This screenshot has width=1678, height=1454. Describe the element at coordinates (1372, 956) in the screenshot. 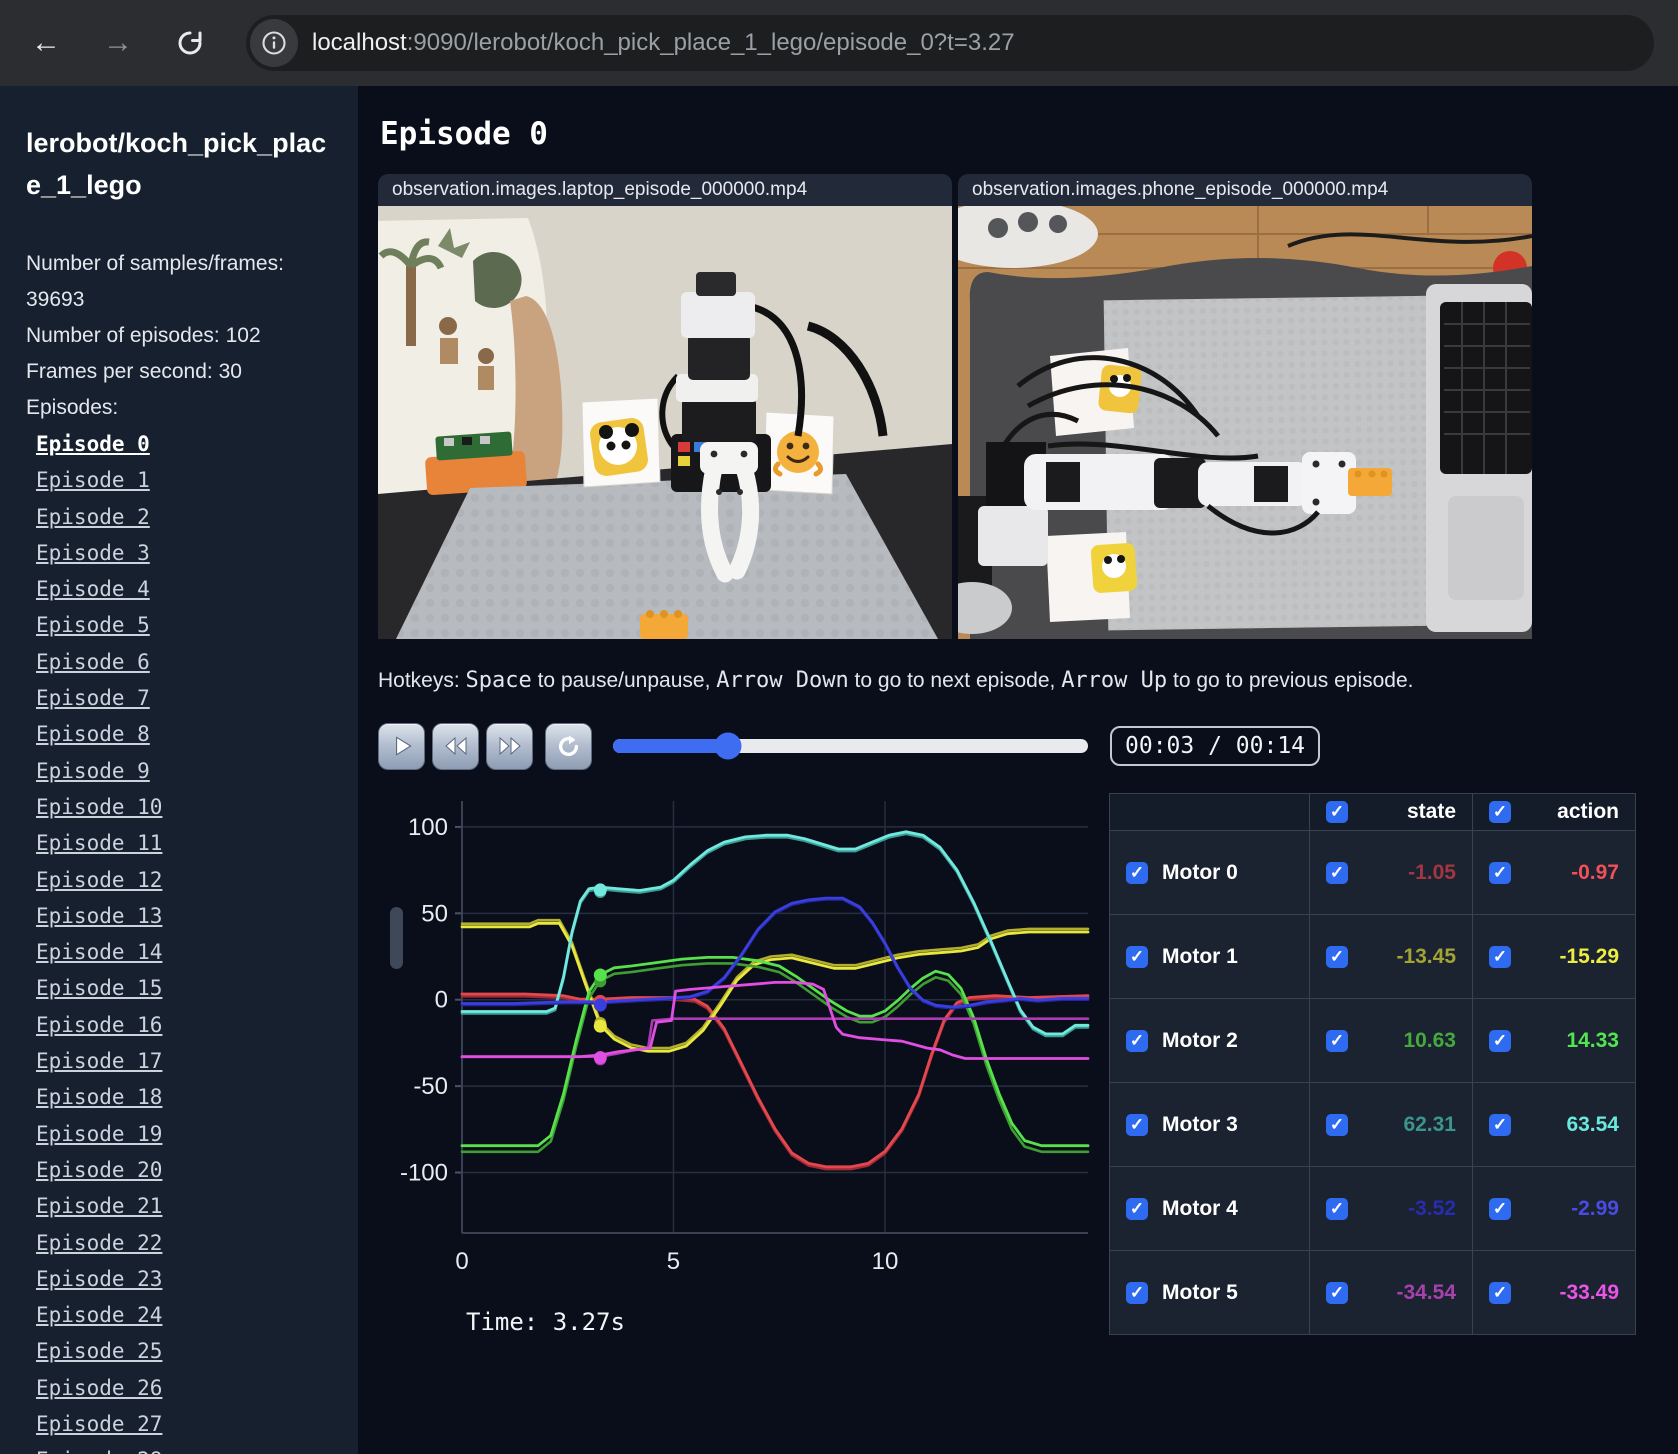

I see `table-row: ✓ Motor 1 ✓ -13.45 ✓ -15.29` at that location.